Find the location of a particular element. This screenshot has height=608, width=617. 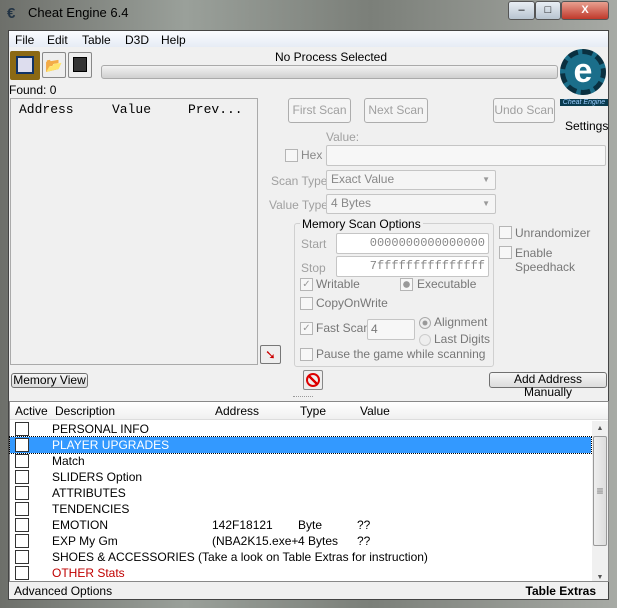

row-description: SLIDERS Option is located at coordinates (97, 477).